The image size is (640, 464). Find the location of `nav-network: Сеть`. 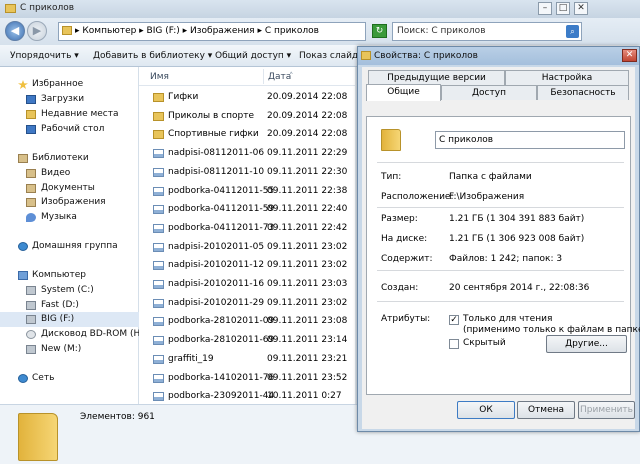

nav-network: Сеть is located at coordinates (69, 378).